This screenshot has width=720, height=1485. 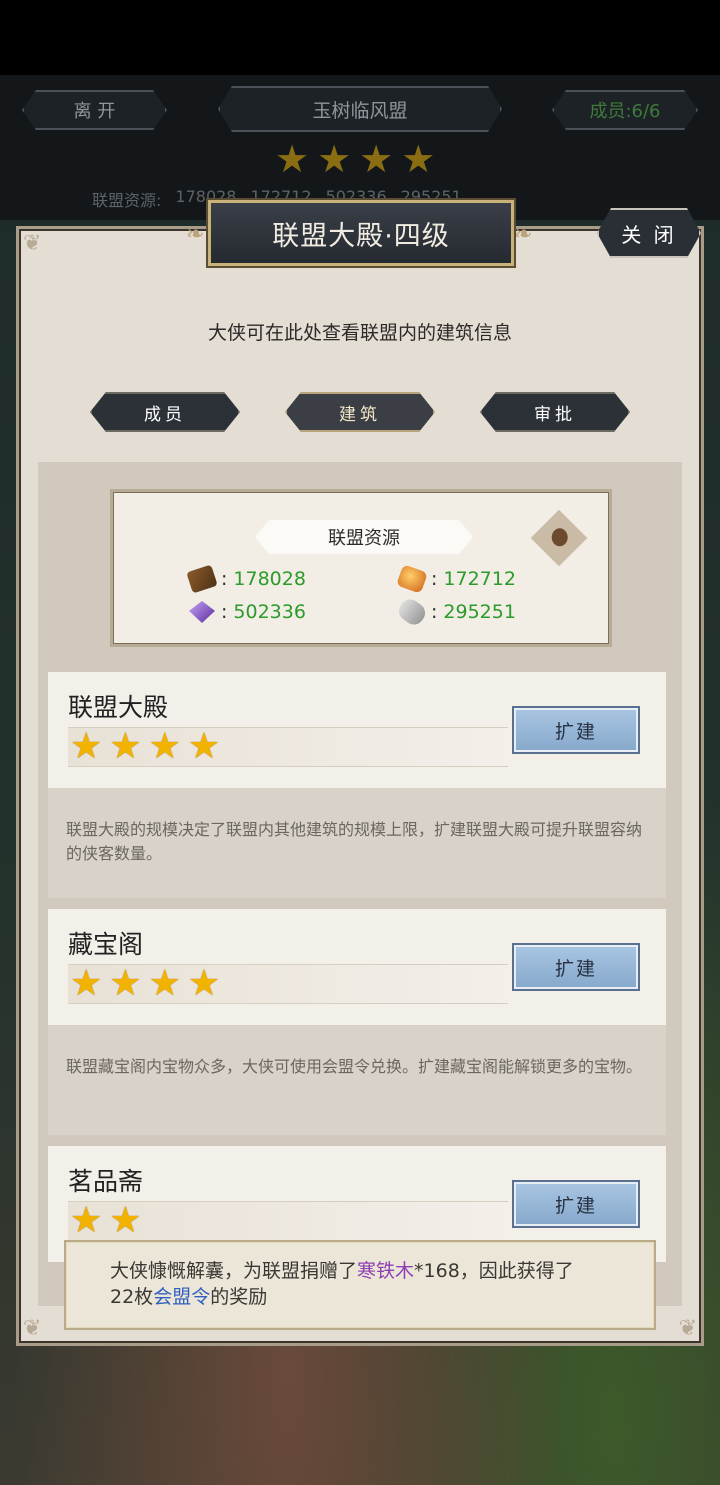 I want to click on resource-value: 295251, so click(x=479, y=612).